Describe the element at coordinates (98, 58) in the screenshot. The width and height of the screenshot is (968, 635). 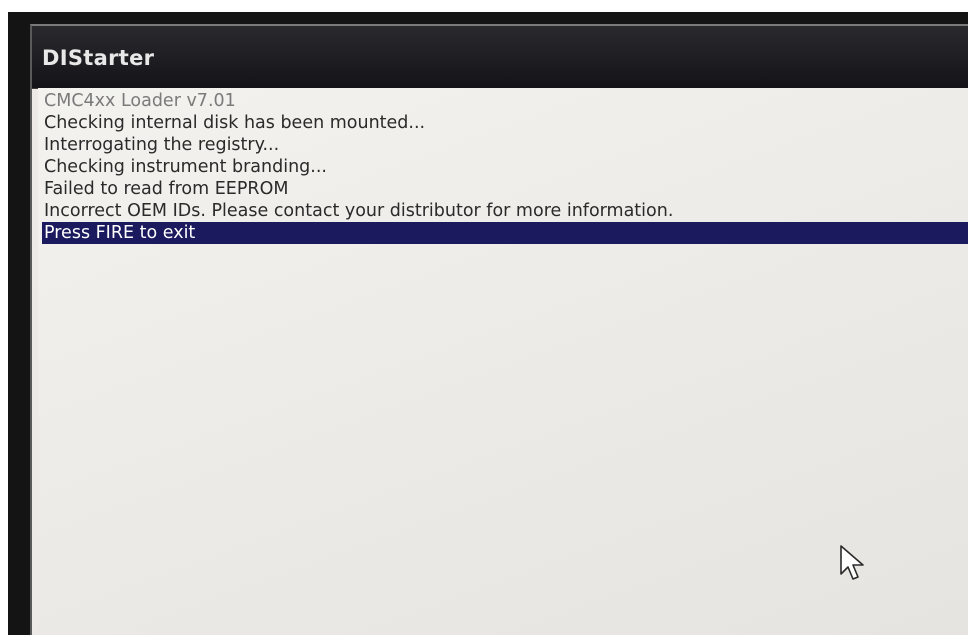
I see `window-title: DIStarter` at that location.